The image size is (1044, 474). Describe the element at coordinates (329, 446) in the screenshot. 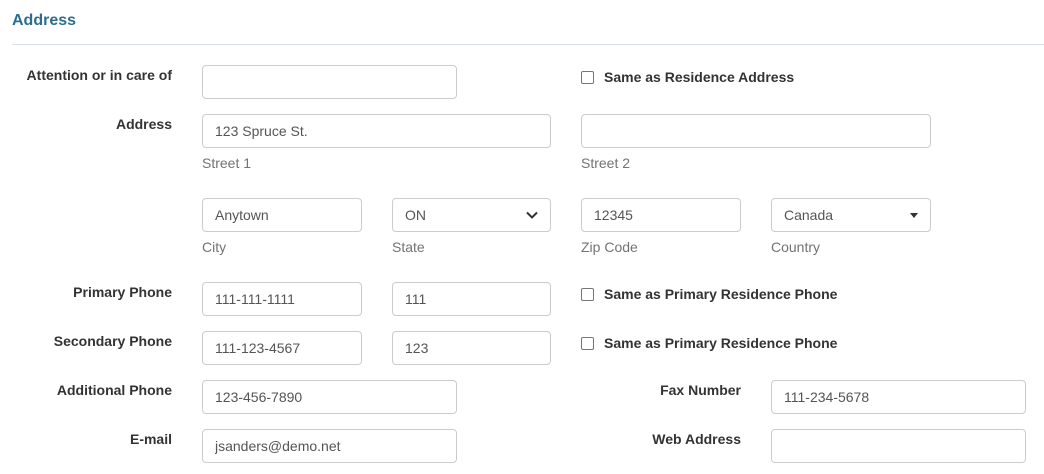

I see `email-input` at that location.